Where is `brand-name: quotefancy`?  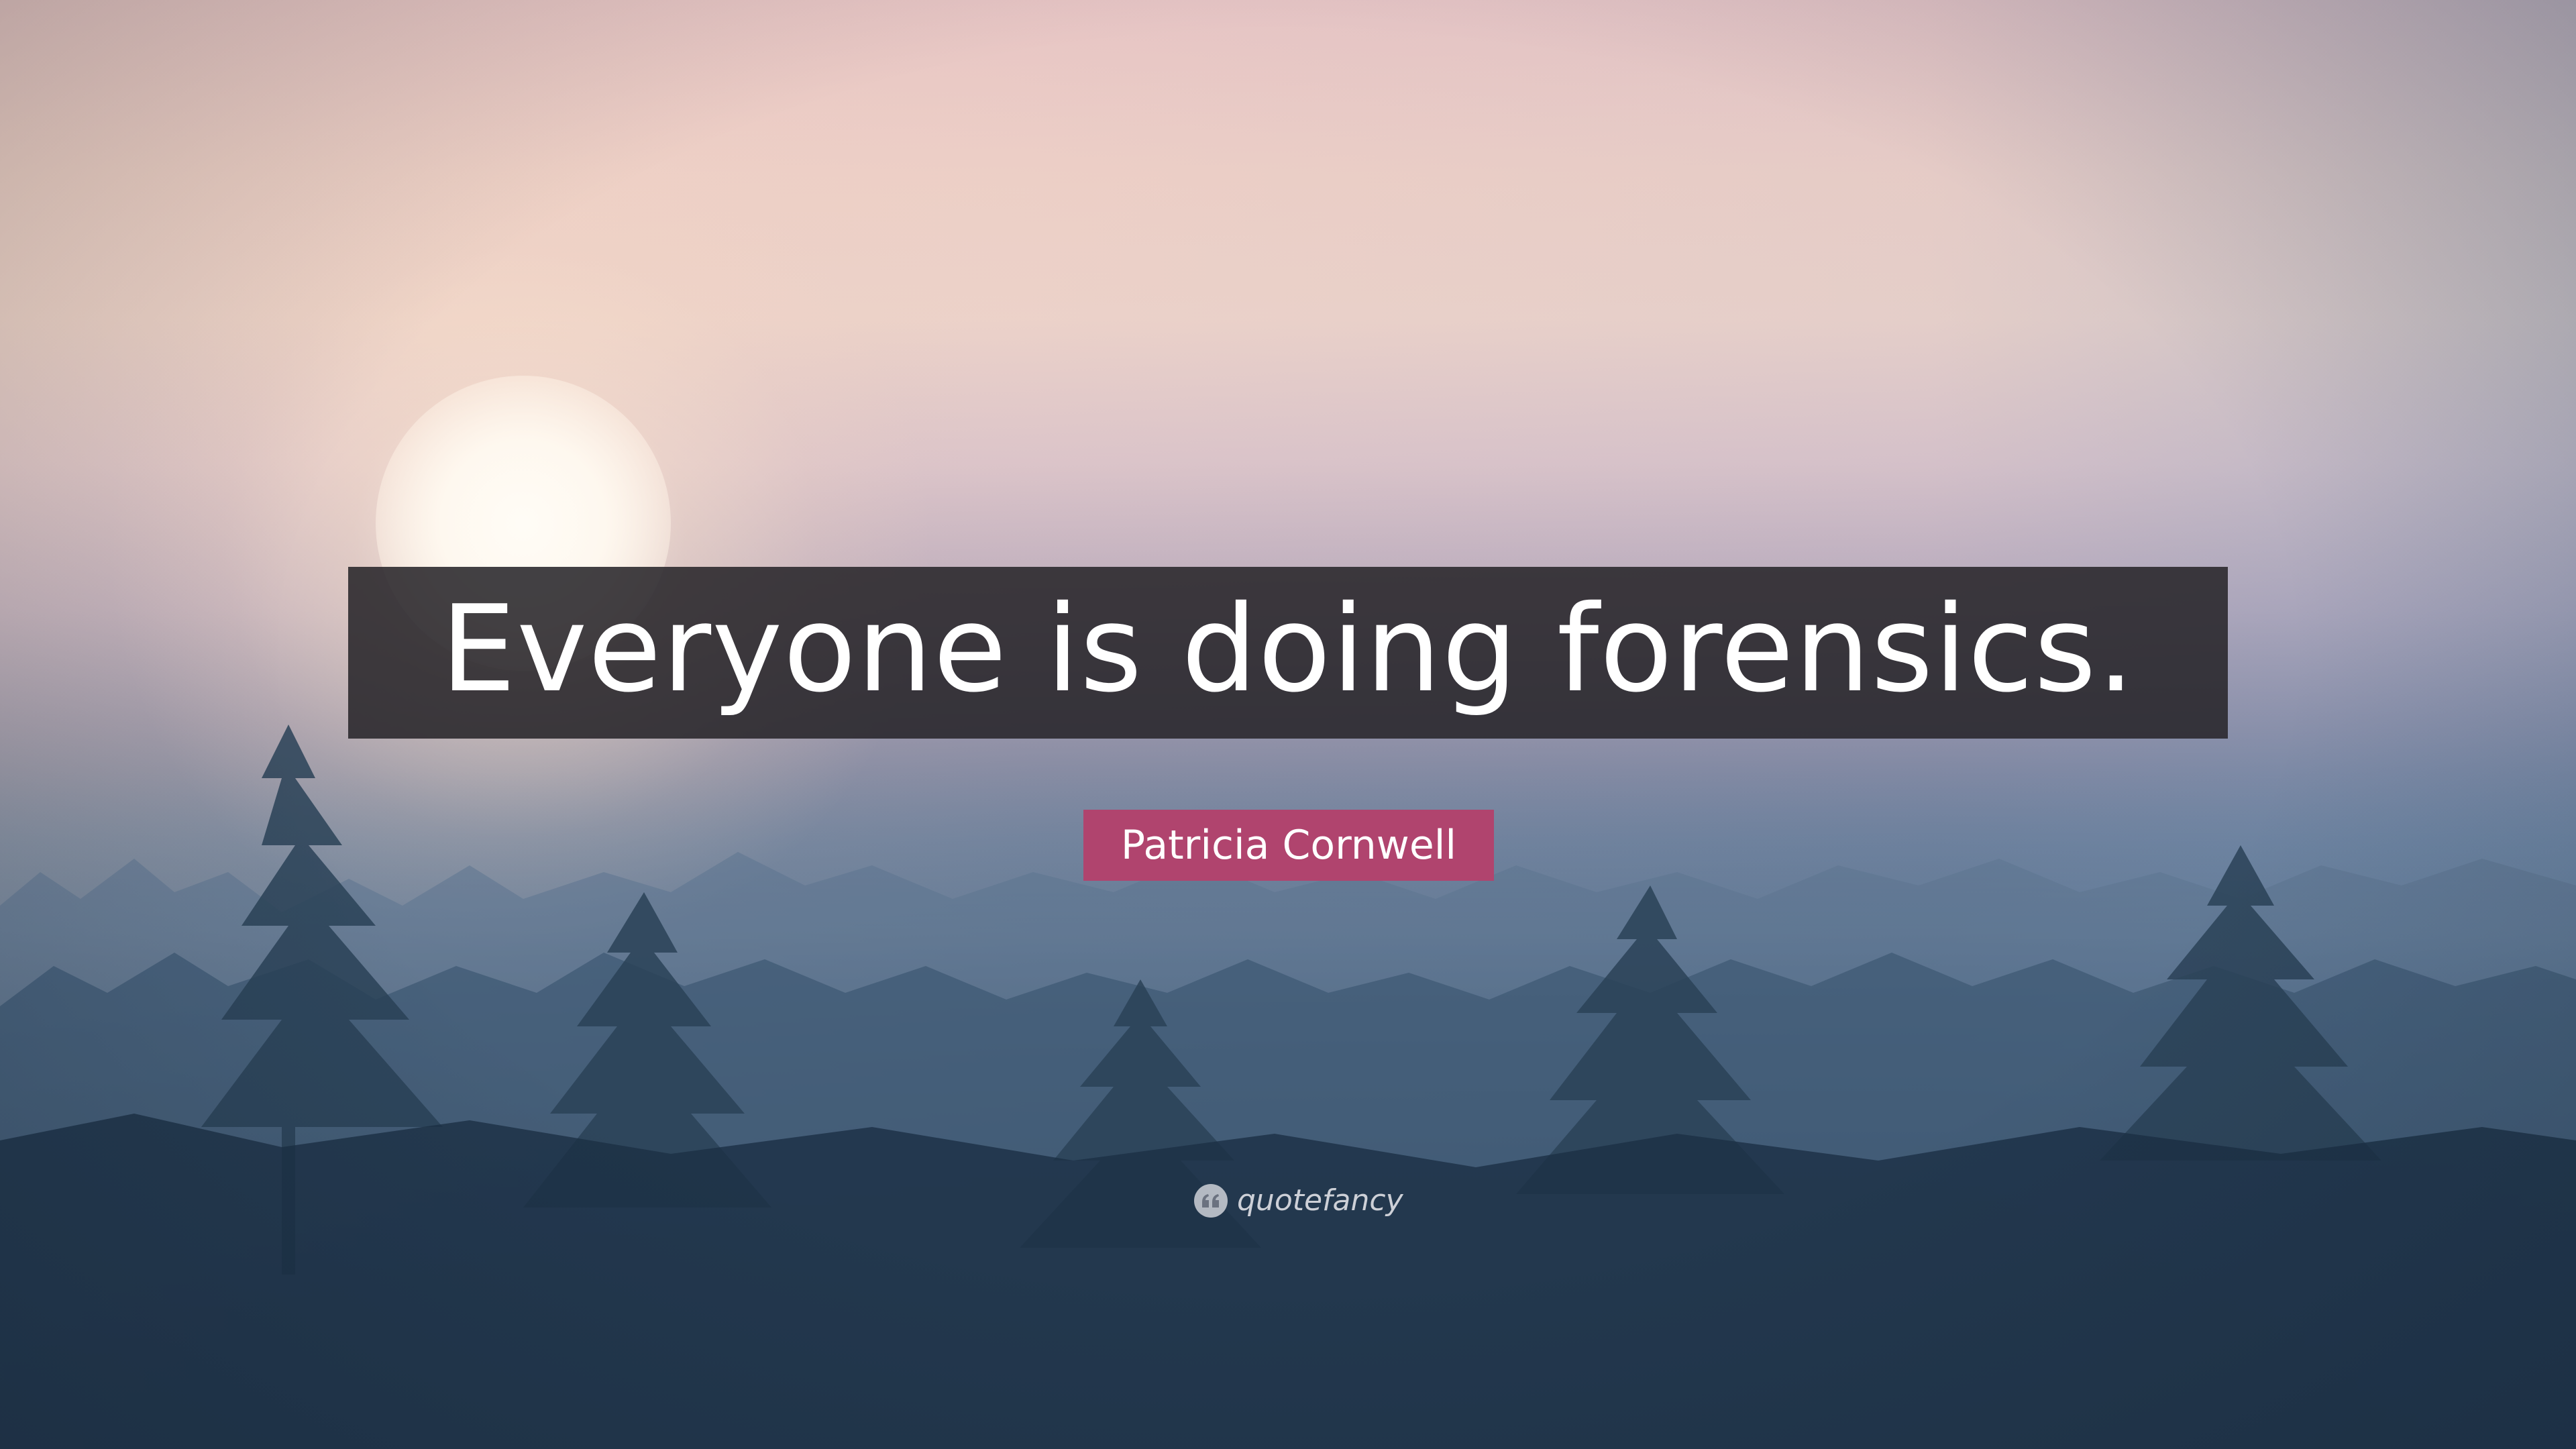
brand-name: quotefancy is located at coordinates (1320, 1200).